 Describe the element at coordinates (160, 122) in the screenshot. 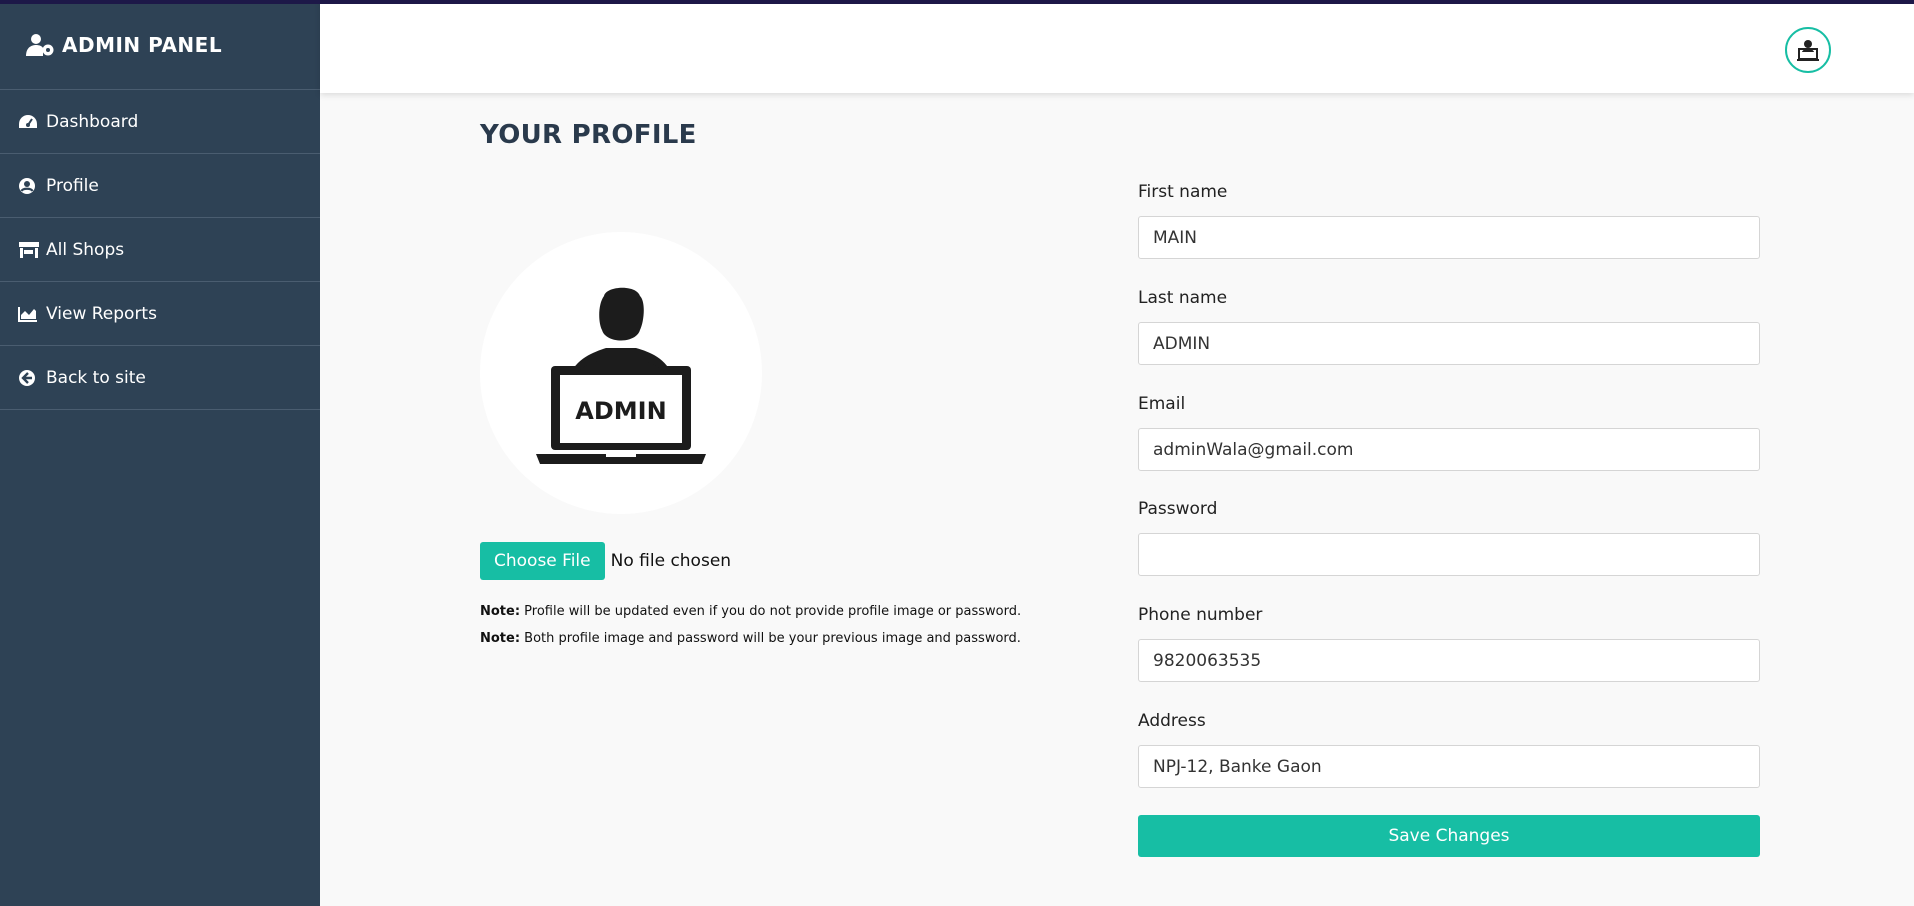

I see `sidebar-item-dashboard: Dashboard` at that location.